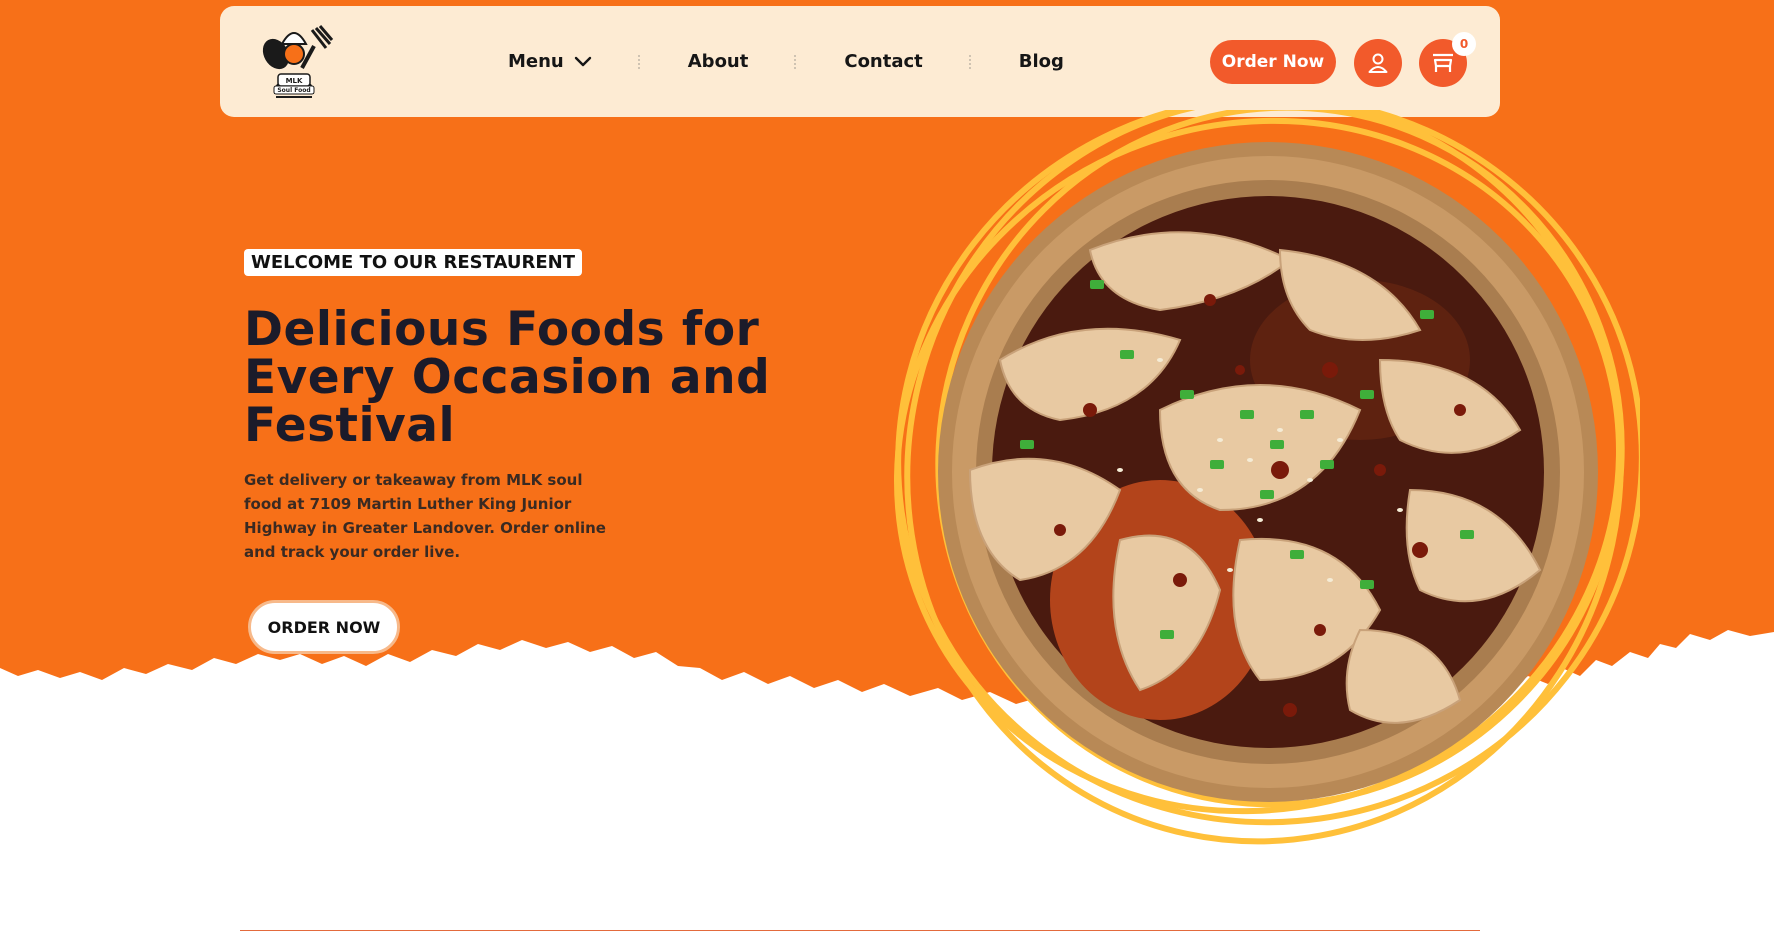  Describe the element at coordinates (294, 62) in the screenshot. I see `chef-logo-icon: MLK Soul Food` at that location.